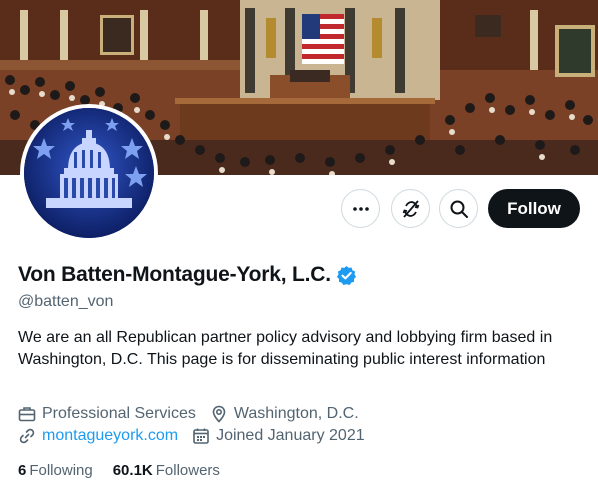  What do you see at coordinates (296, 413) in the screenshot?
I see `location-label: Washington, D.C.` at bounding box center [296, 413].